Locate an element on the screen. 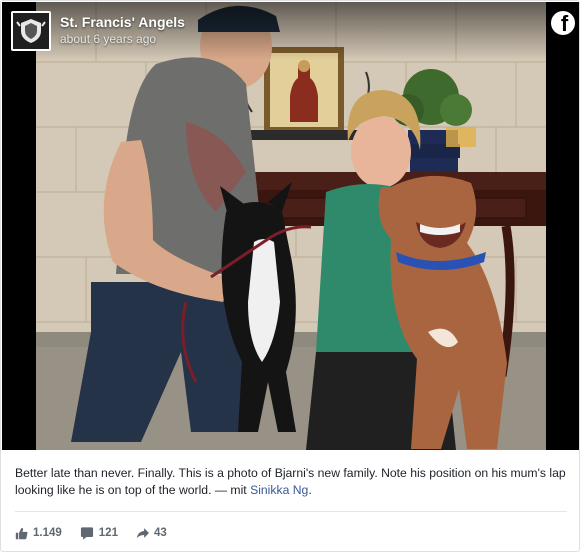 The height and width of the screenshot is (552, 580). post-header: St. Francis' Angels about 6 years ago f is located at coordinates (290, 31).